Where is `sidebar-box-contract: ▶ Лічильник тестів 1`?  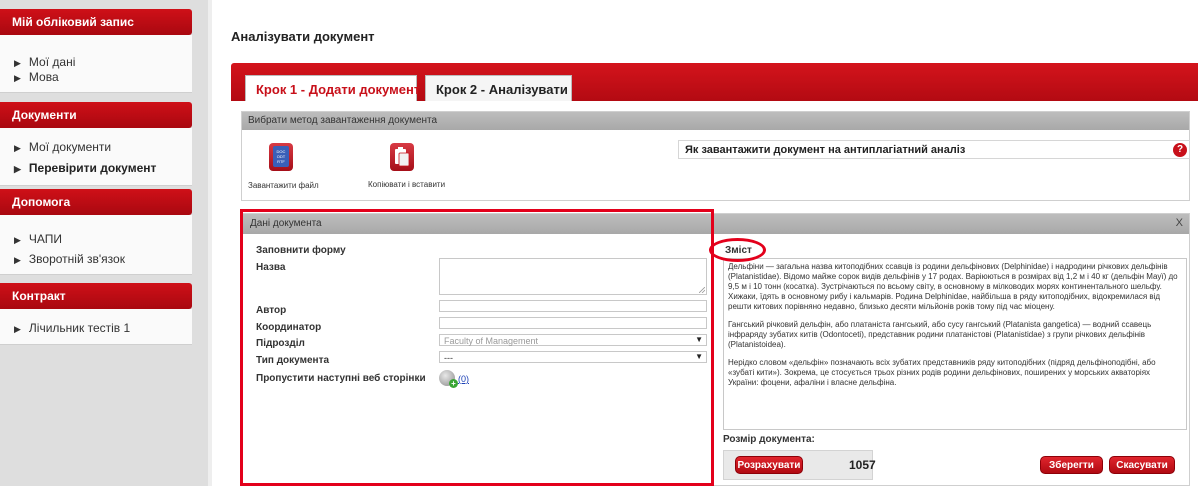
sidebar-box-contract: ▶ Лічильник тестів 1 is located at coordinates (96, 327).